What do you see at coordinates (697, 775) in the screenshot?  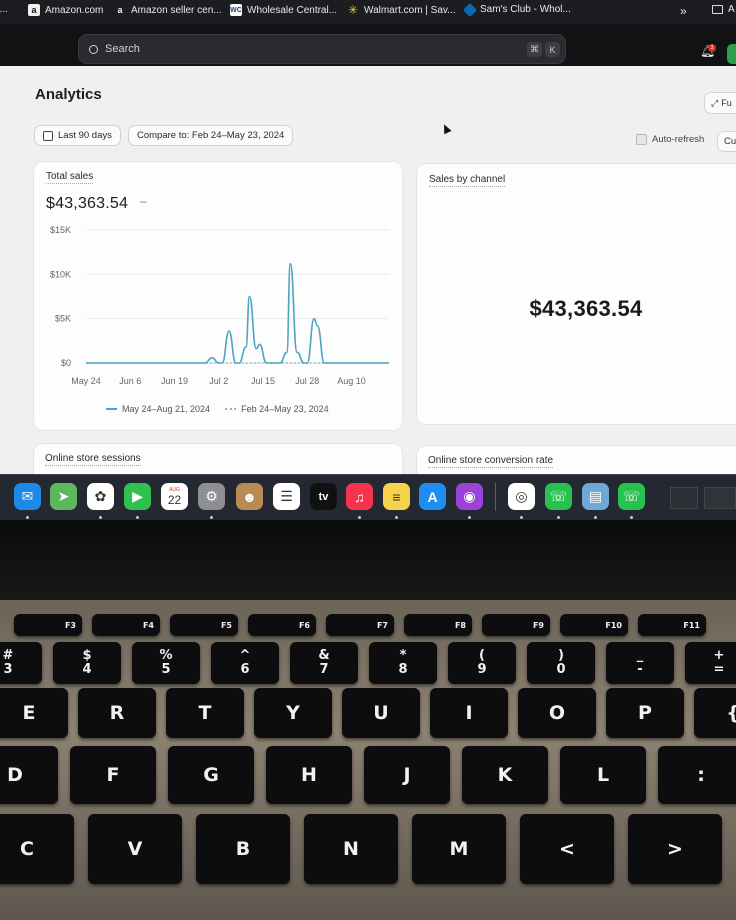 I see `letter-key: :` at bounding box center [697, 775].